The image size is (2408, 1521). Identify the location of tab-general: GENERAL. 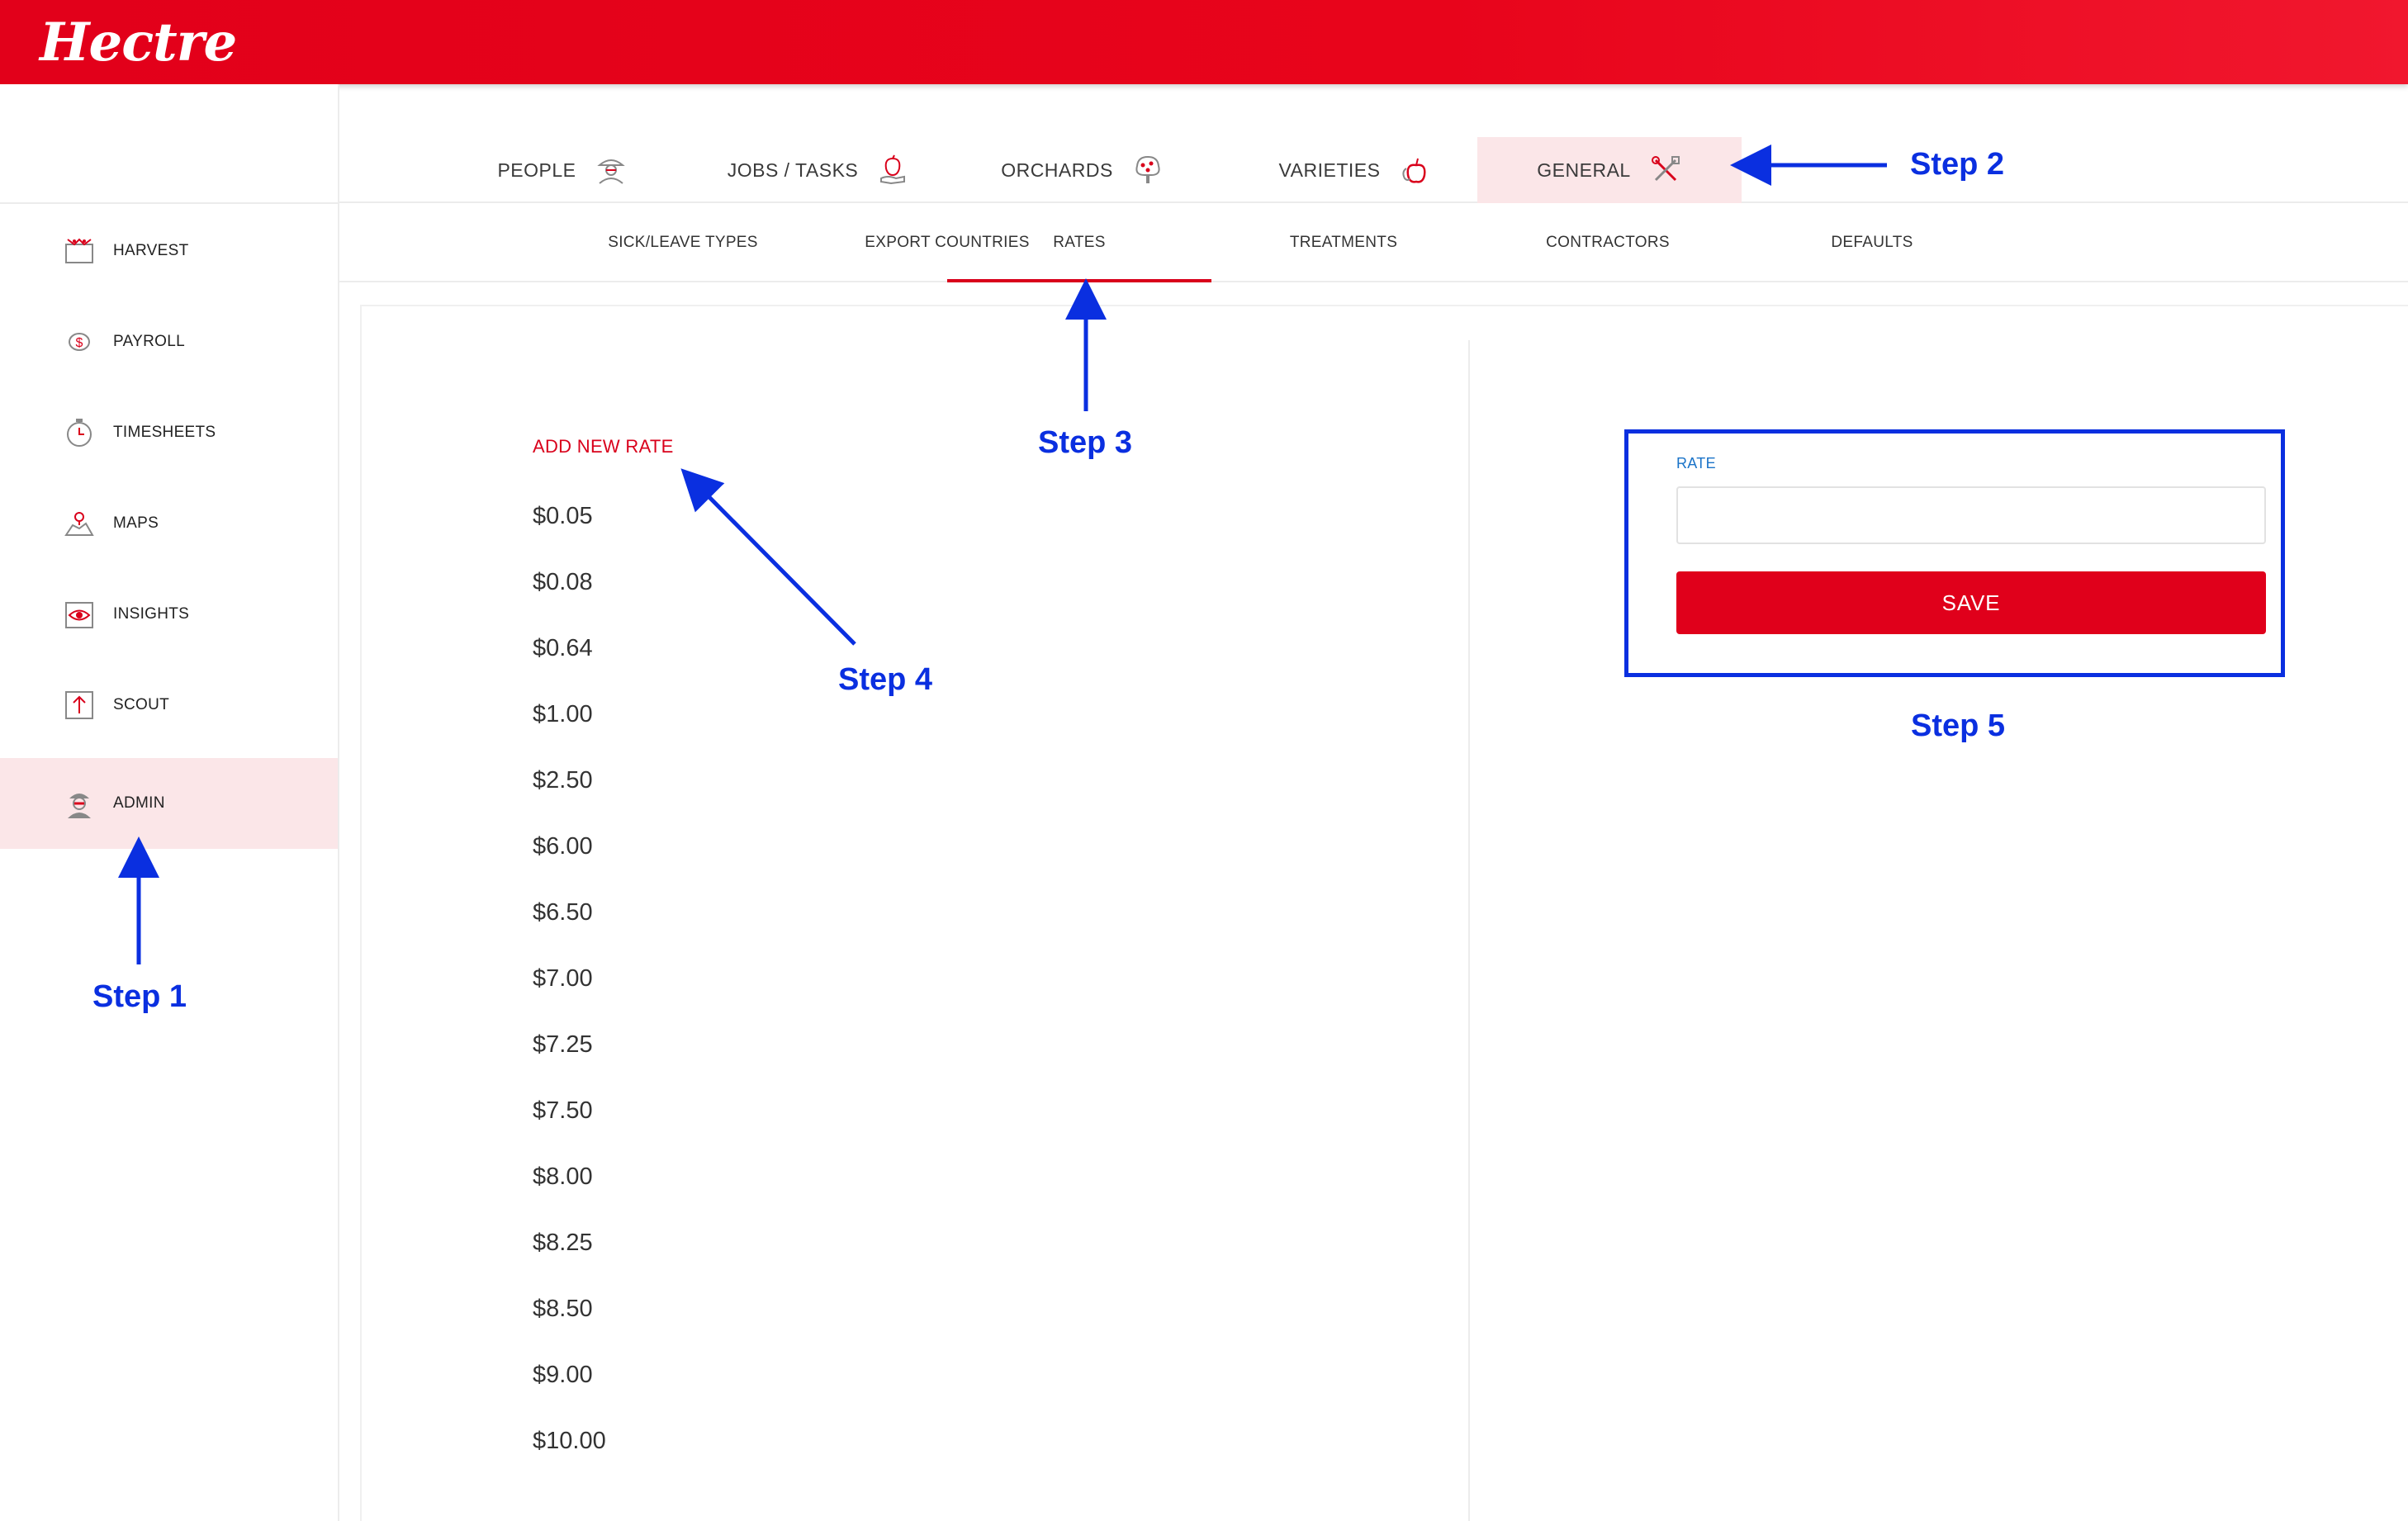
(1609, 170).